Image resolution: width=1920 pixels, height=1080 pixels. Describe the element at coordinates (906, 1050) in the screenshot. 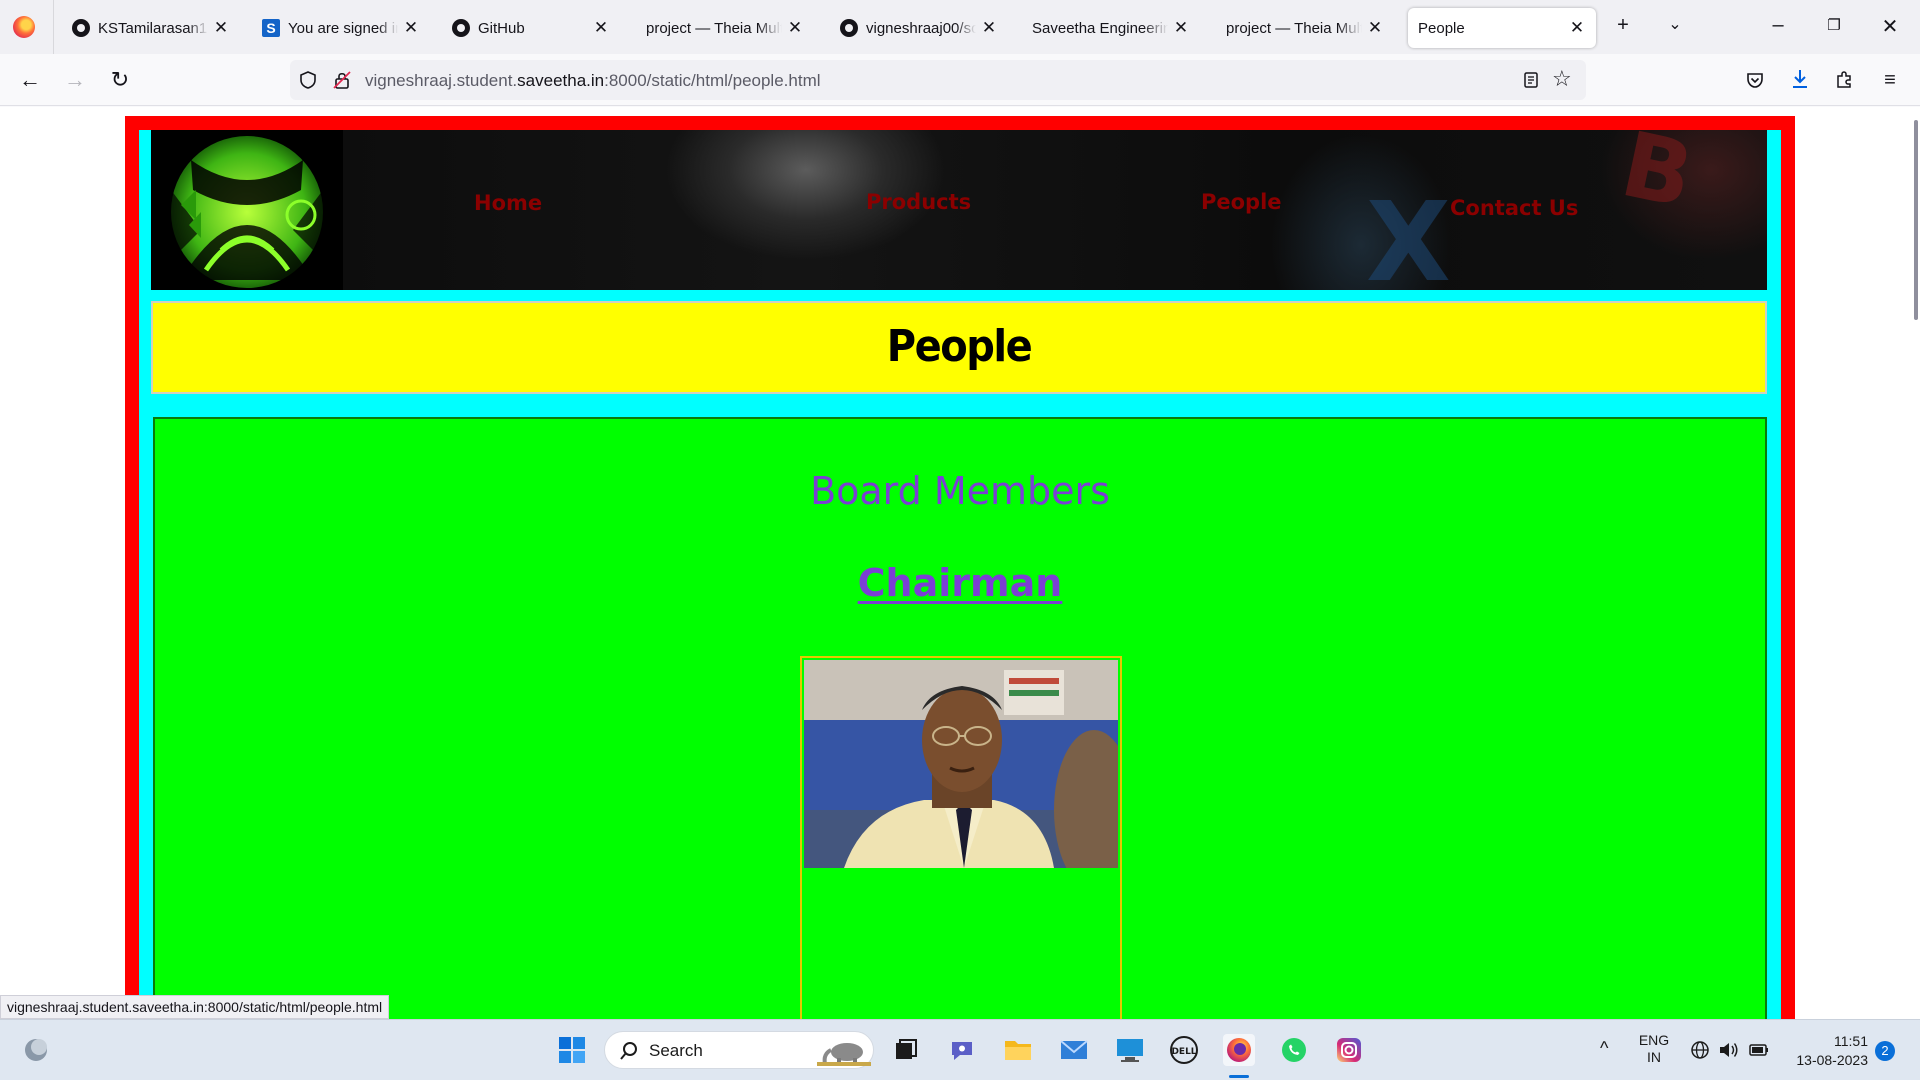

I see `task-view-icon` at that location.